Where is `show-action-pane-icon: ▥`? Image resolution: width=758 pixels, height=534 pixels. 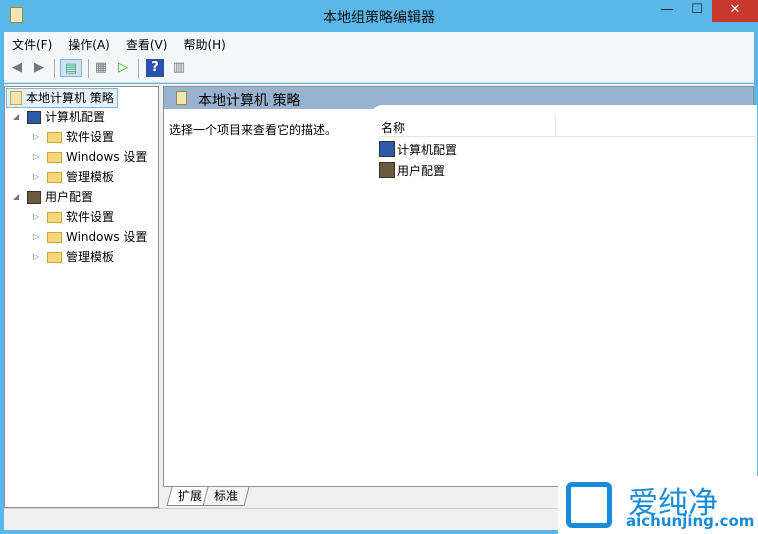
show-action-pane-icon: ▥ is located at coordinates (179, 68).